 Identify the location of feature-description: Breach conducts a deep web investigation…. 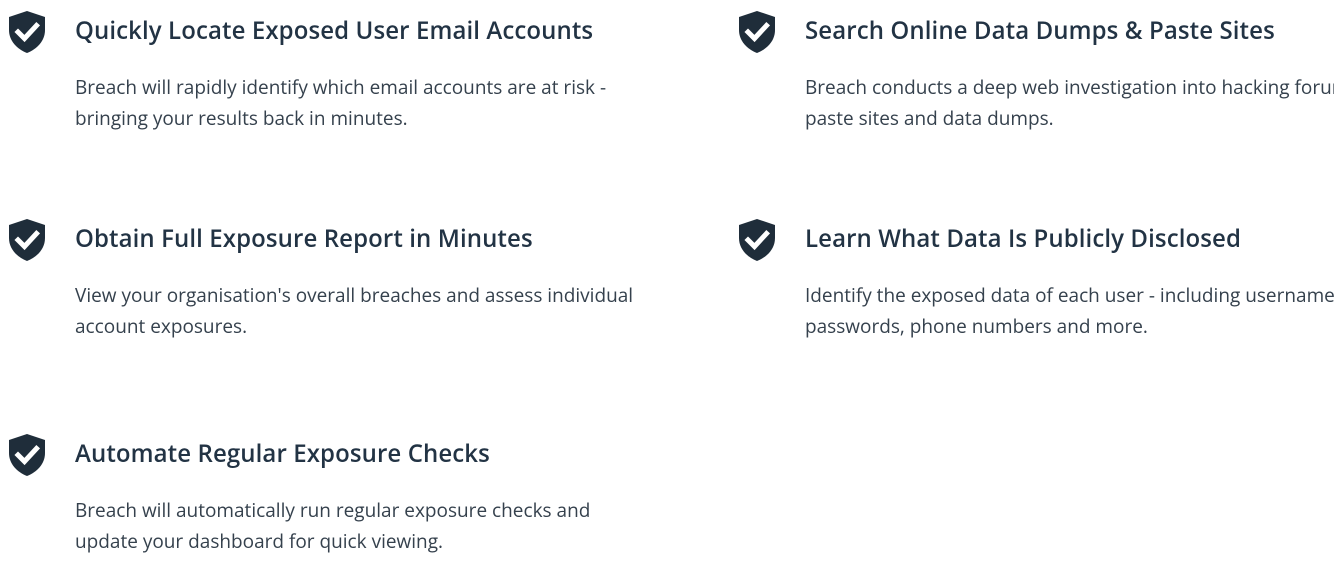
(1069, 102).